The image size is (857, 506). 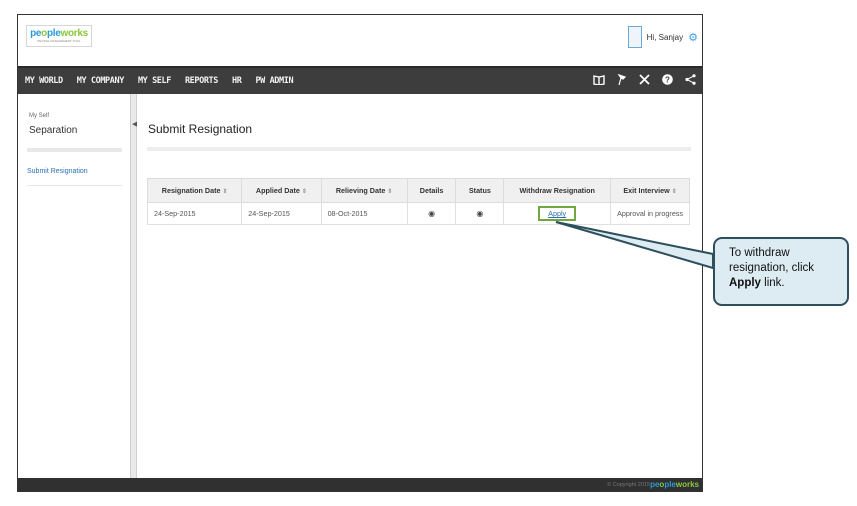 What do you see at coordinates (480, 190) in the screenshot?
I see `column-header-status: Status` at bounding box center [480, 190].